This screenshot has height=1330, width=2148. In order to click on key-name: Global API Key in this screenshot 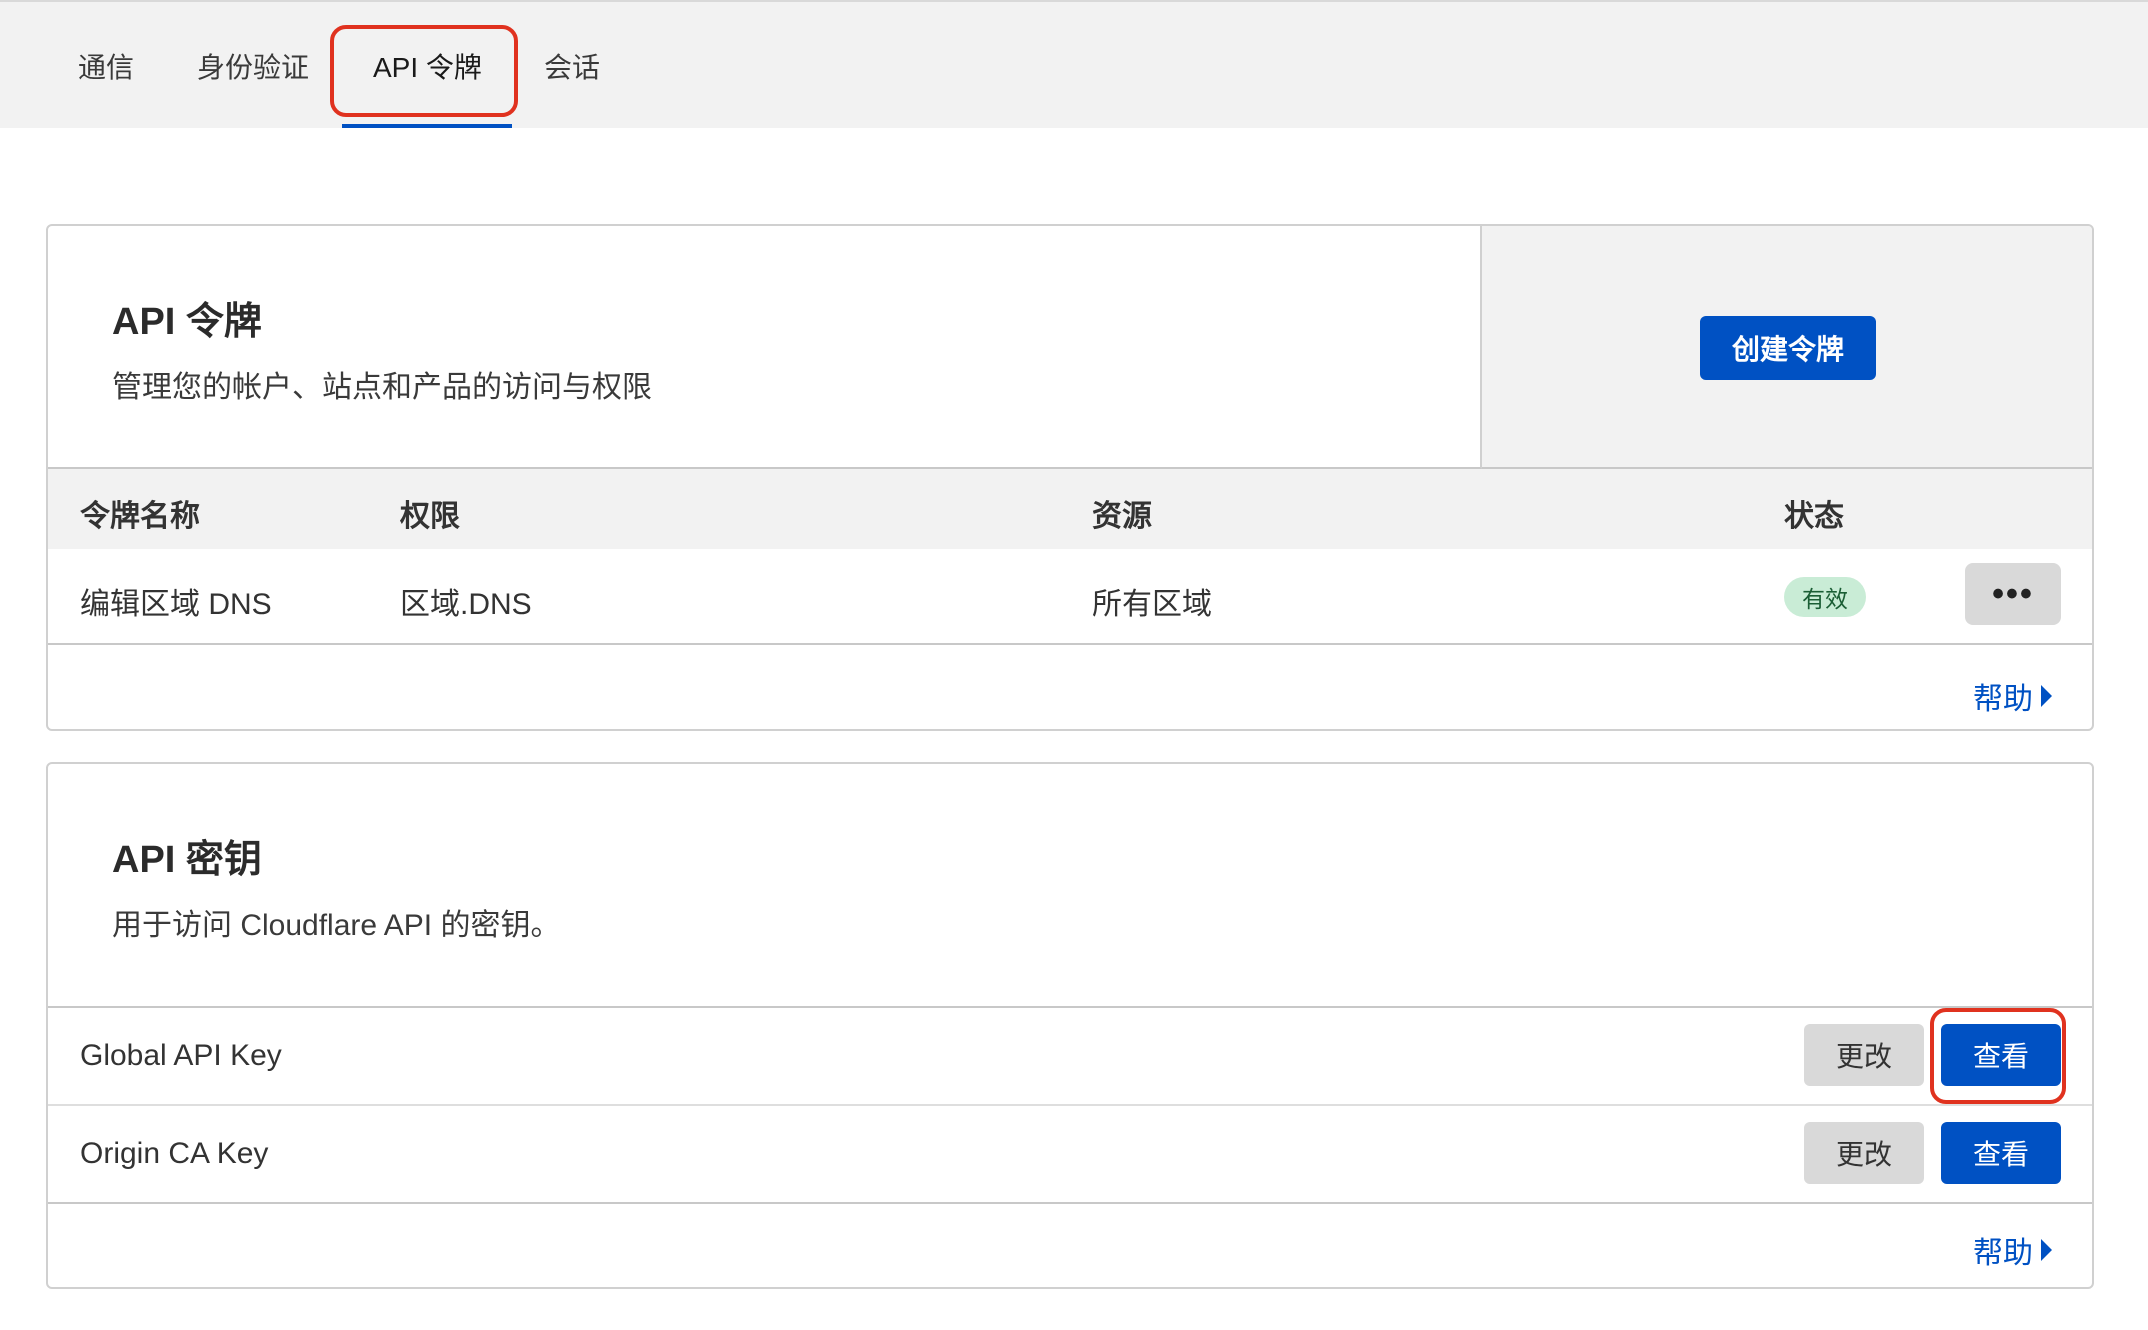, I will do `click(181, 1055)`.